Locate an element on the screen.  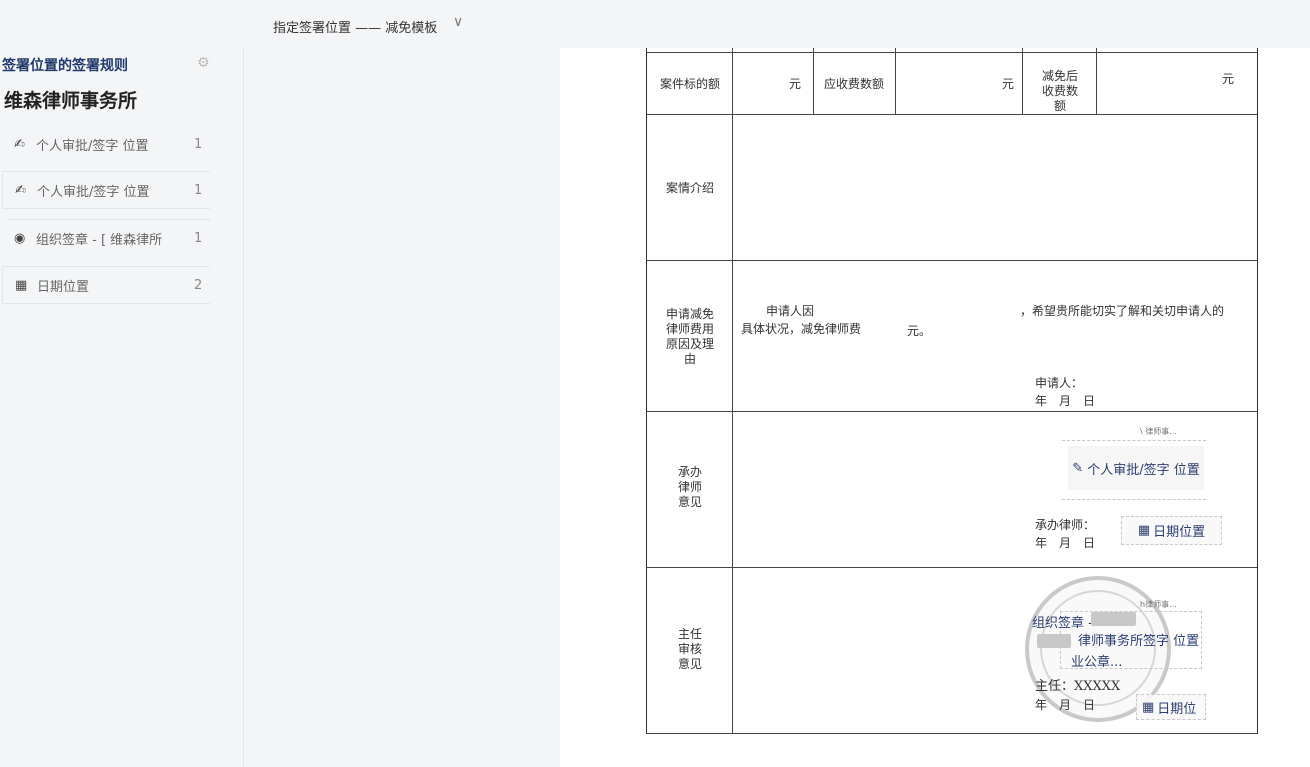
sidebar-item-personal-sign-1: ✍ 个人审批/签字 位置 1 is located at coordinates (106, 144).